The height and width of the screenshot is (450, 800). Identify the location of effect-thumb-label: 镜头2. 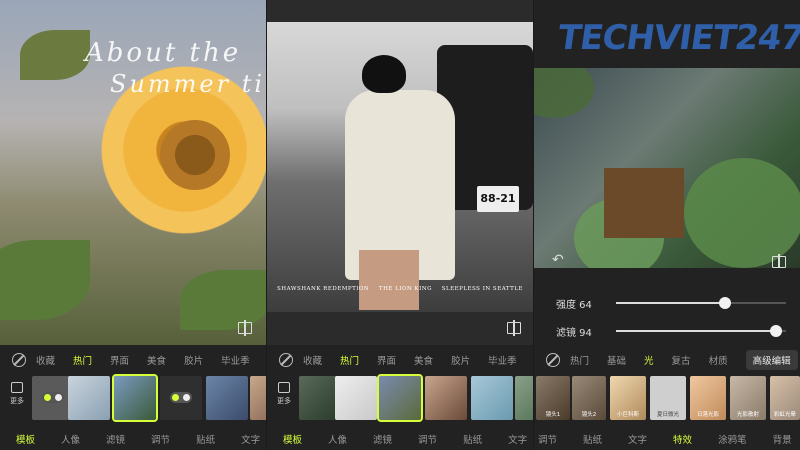
(589, 415).